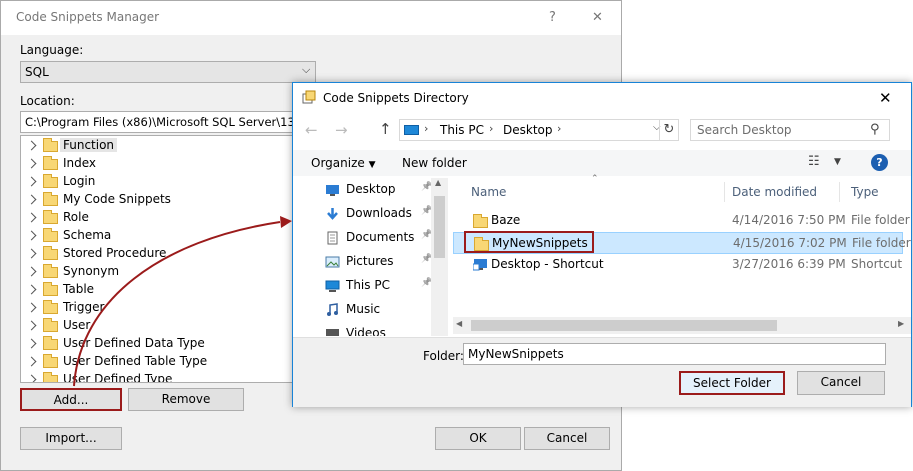  Describe the element at coordinates (674, 354) in the screenshot. I see `folder-input: MyNewSnippets` at that location.